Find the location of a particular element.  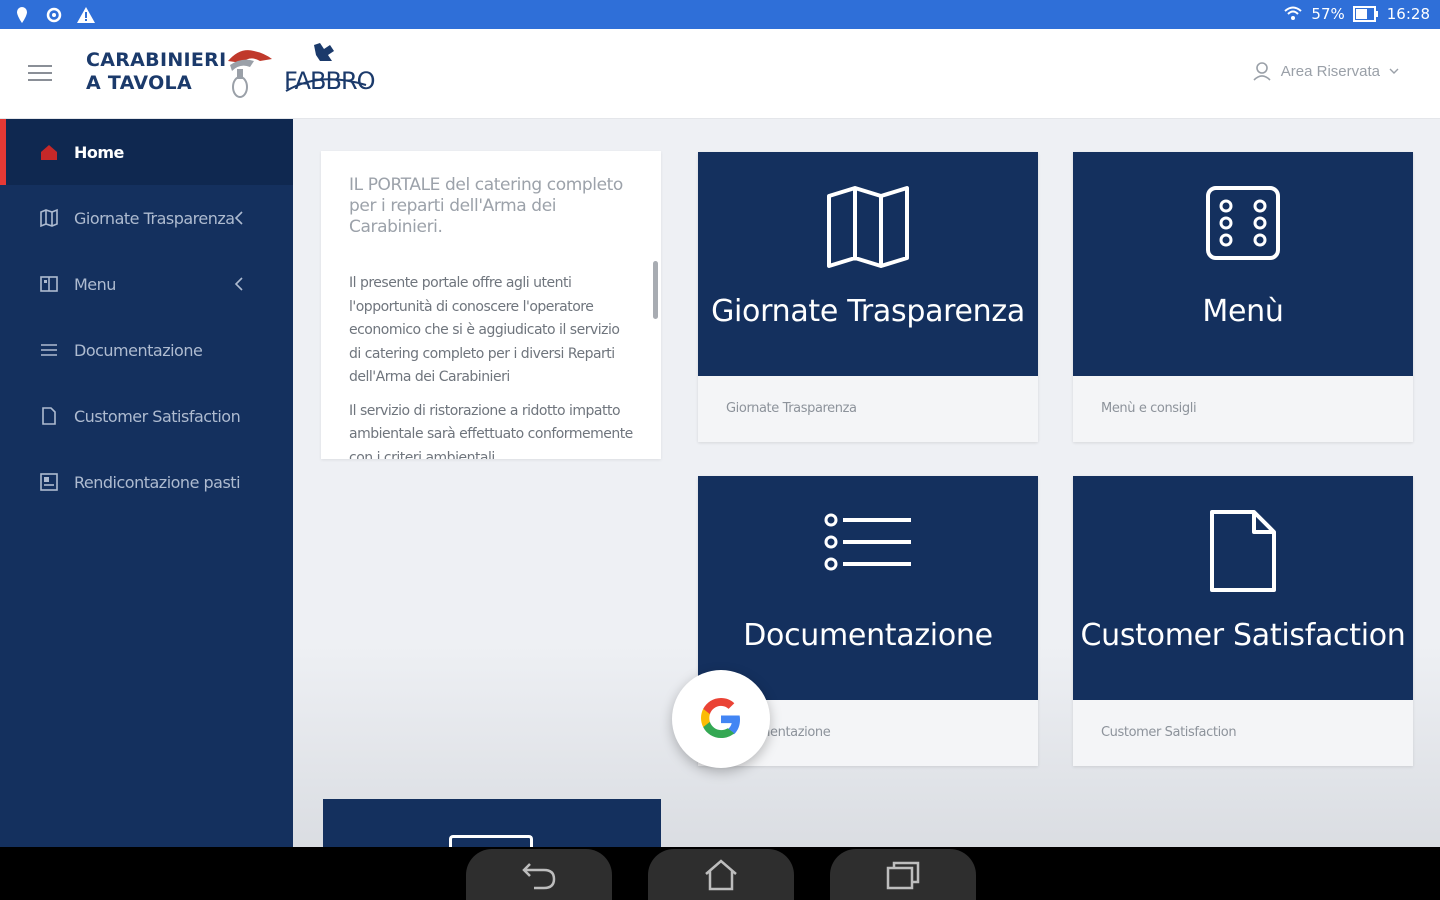

sidebar-item-rendicontazione-pasti: Rendicontazione pasti is located at coordinates (146, 482).